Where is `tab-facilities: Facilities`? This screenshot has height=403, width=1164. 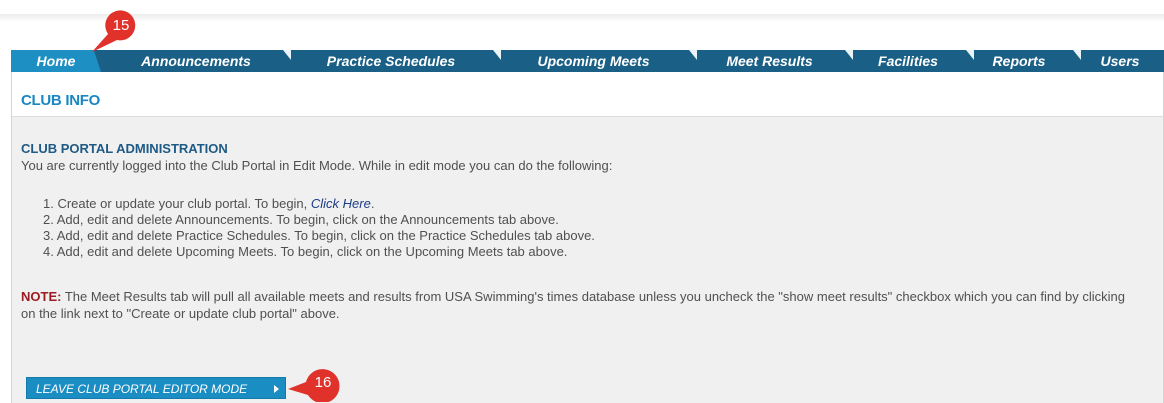 tab-facilities: Facilities is located at coordinates (908, 61).